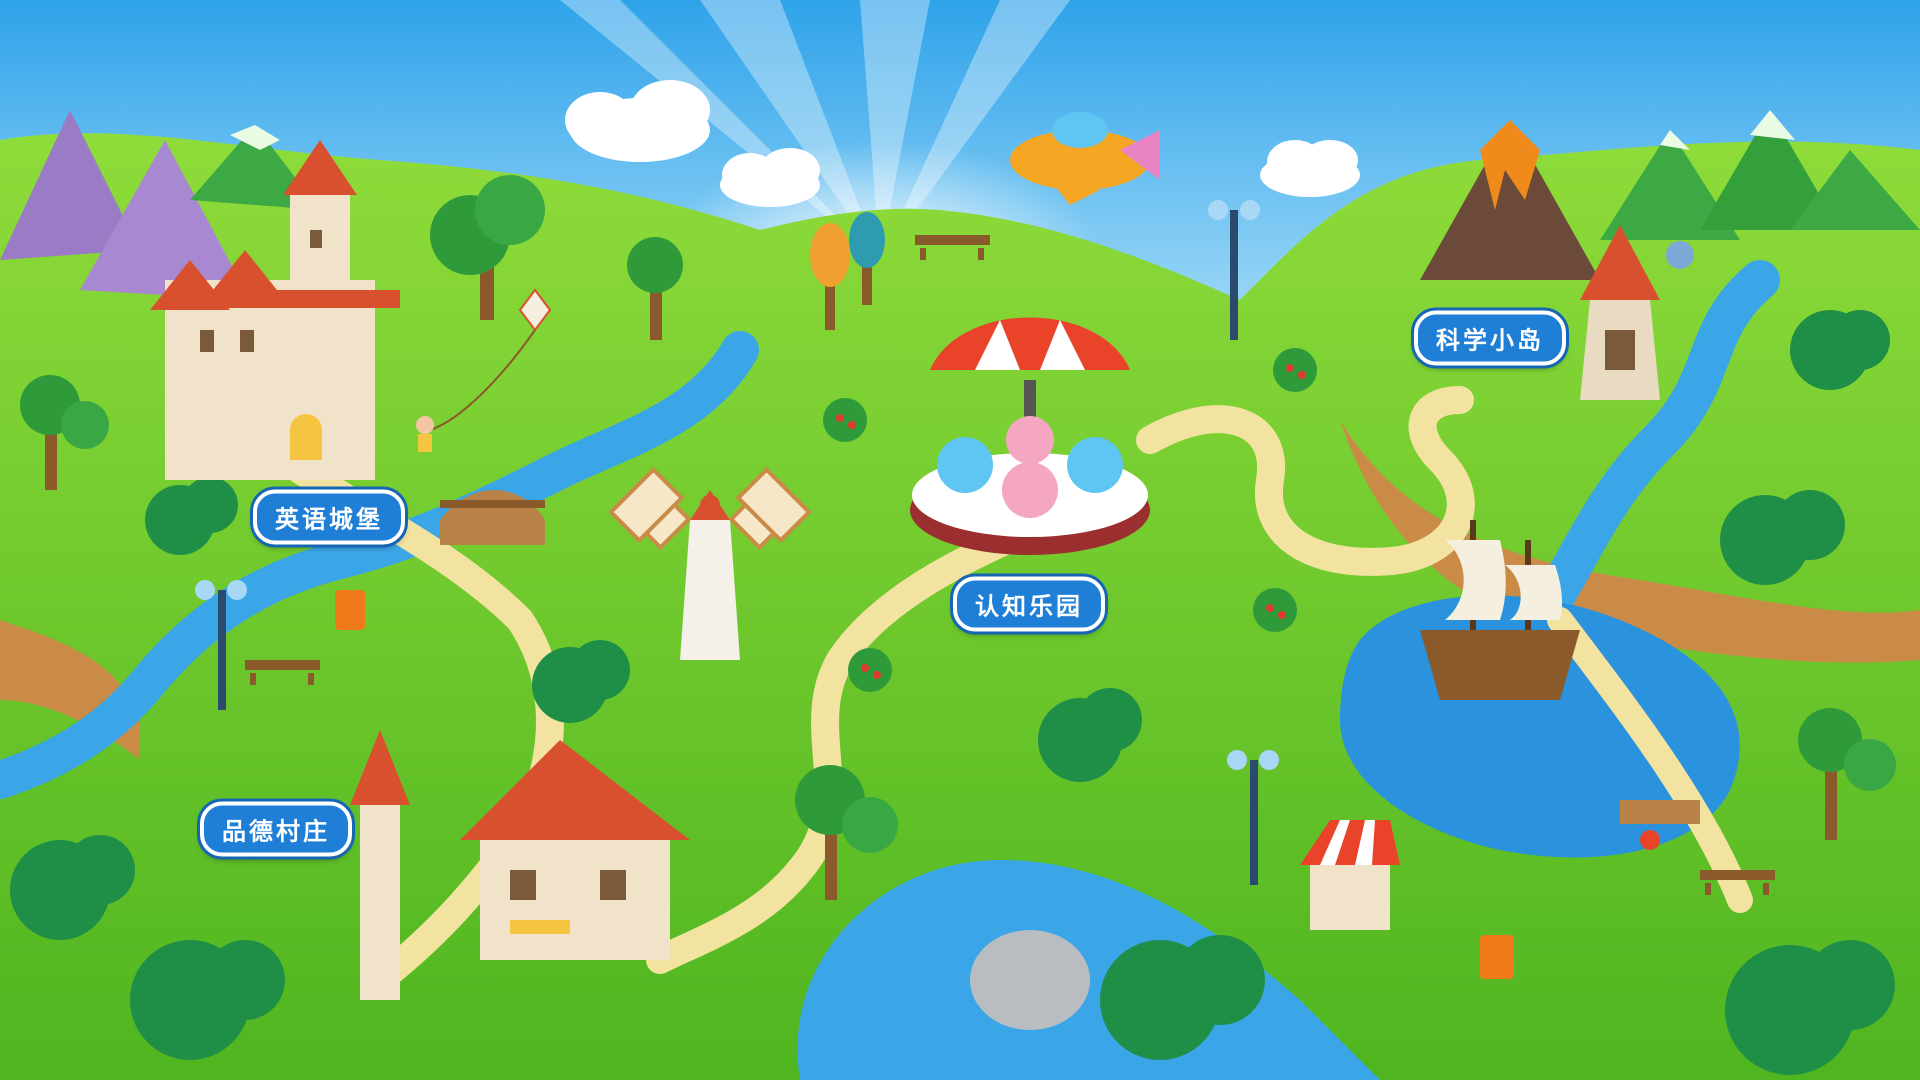 Image resolution: width=1920 pixels, height=1080 pixels. Describe the element at coordinates (1029, 604) in the screenshot. I see `location-label-cognition-park: 认知乐园` at that location.